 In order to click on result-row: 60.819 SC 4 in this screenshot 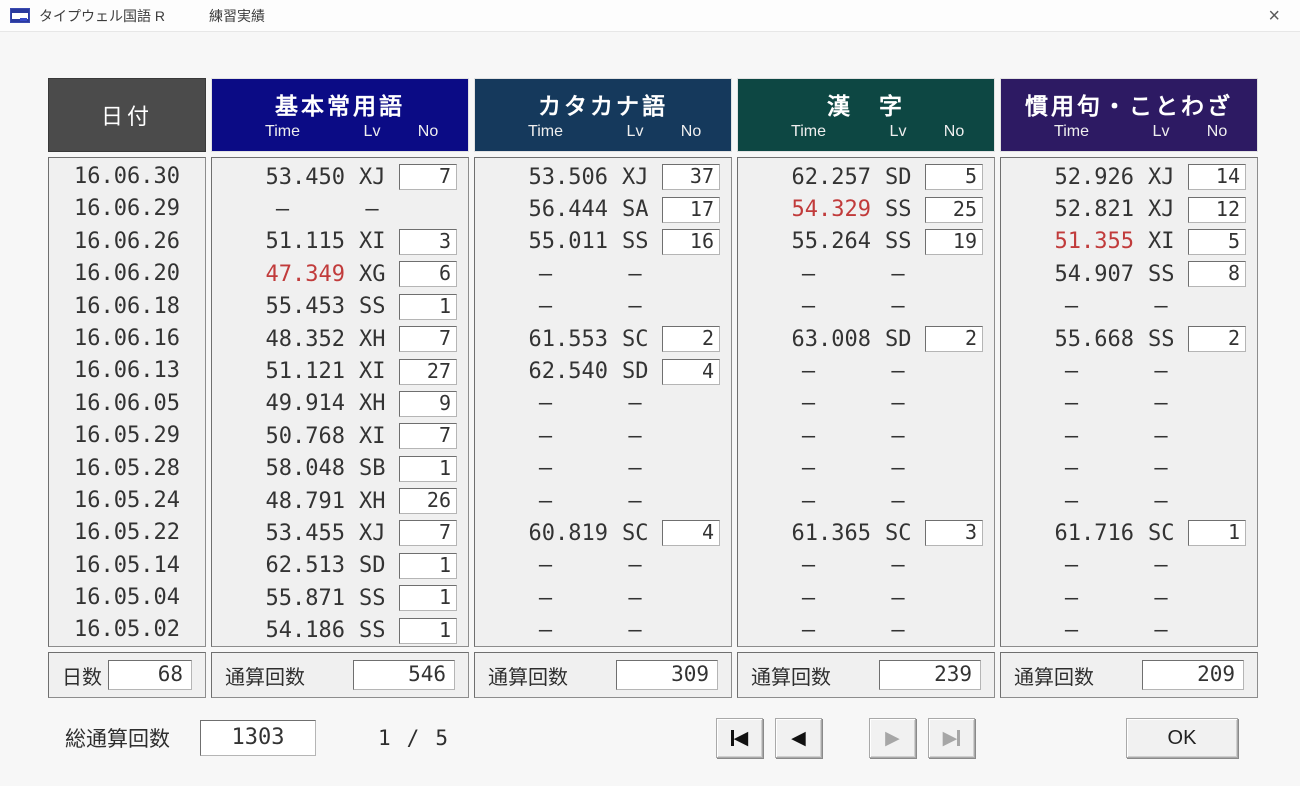, I will do `click(603, 533)`.